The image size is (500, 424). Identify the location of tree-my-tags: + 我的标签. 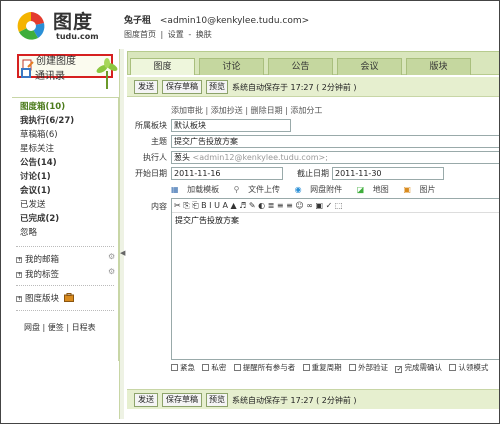
(37, 274).